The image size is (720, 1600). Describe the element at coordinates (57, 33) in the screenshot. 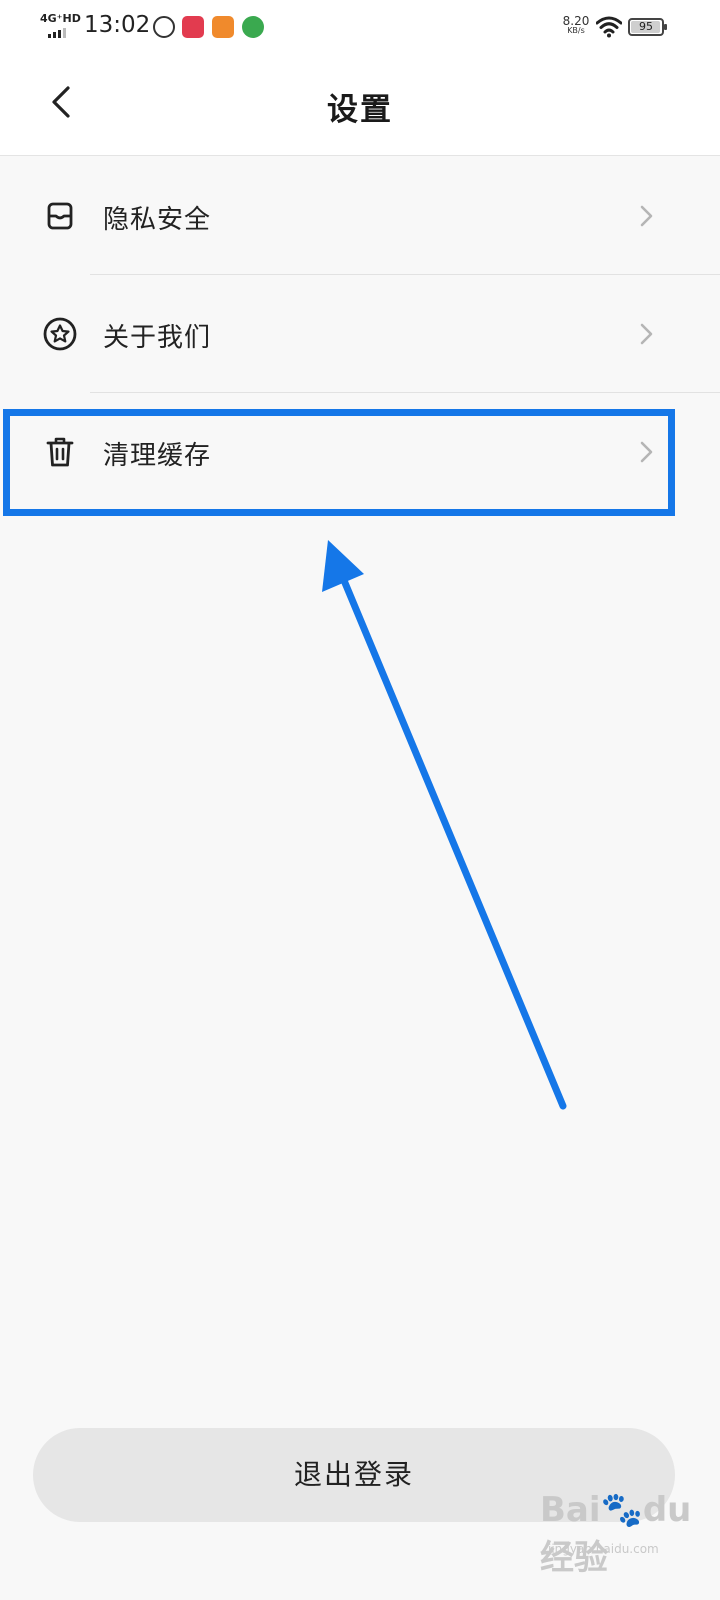

I see `signal-bars-icon` at that location.